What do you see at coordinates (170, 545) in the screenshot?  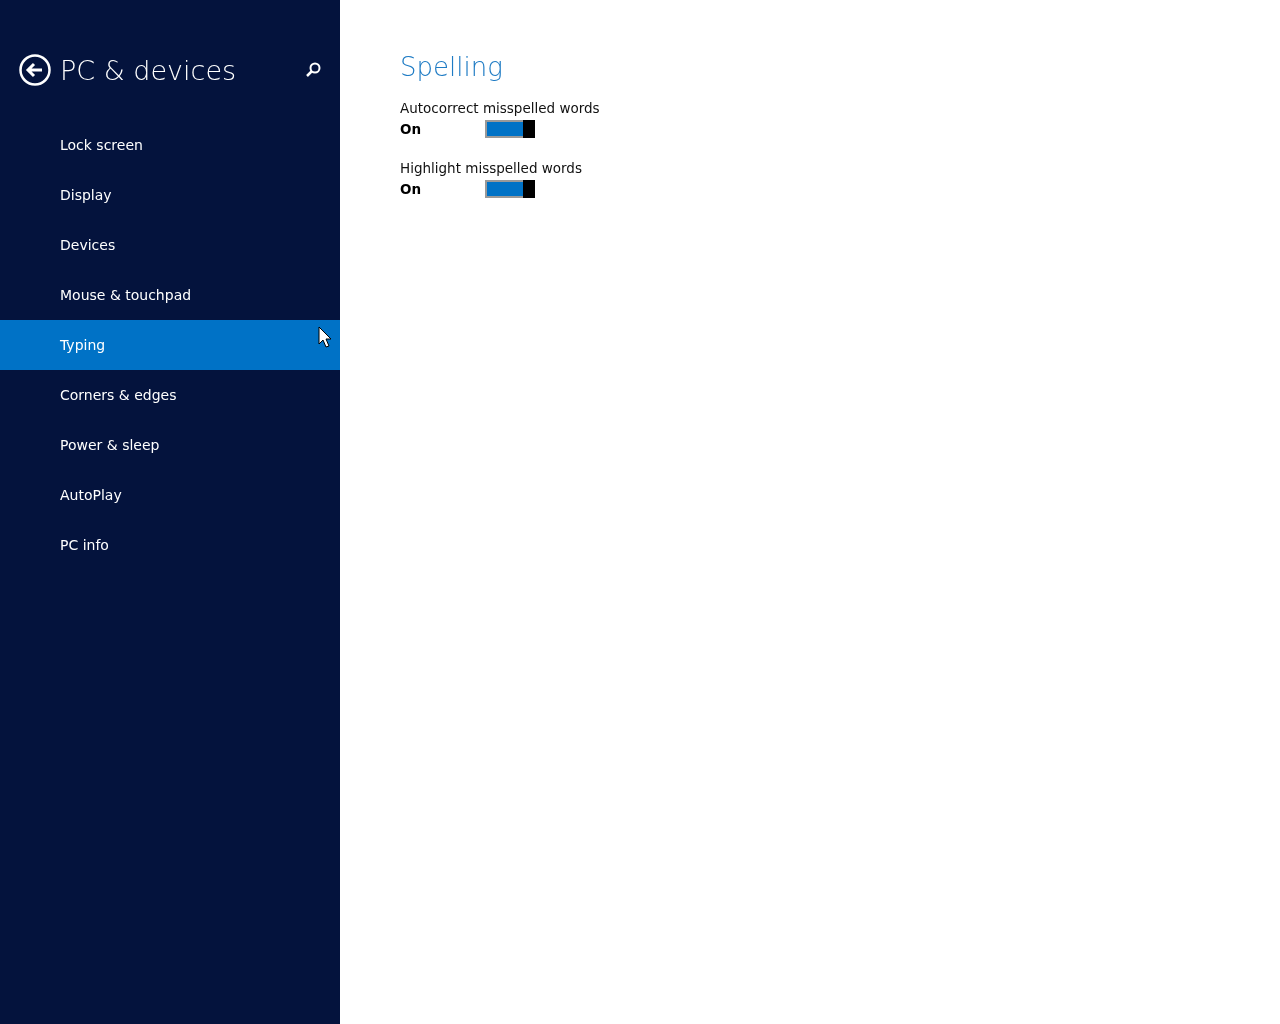 I see `sidebar-item: PC info` at bounding box center [170, 545].